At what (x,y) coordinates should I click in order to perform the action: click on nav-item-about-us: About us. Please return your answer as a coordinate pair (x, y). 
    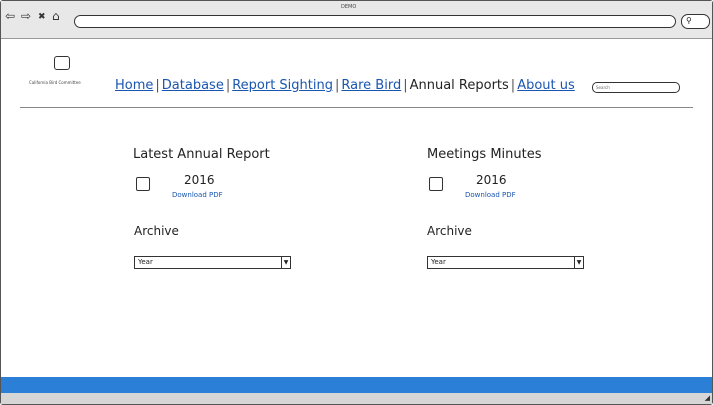
    Looking at the image, I should click on (546, 85).